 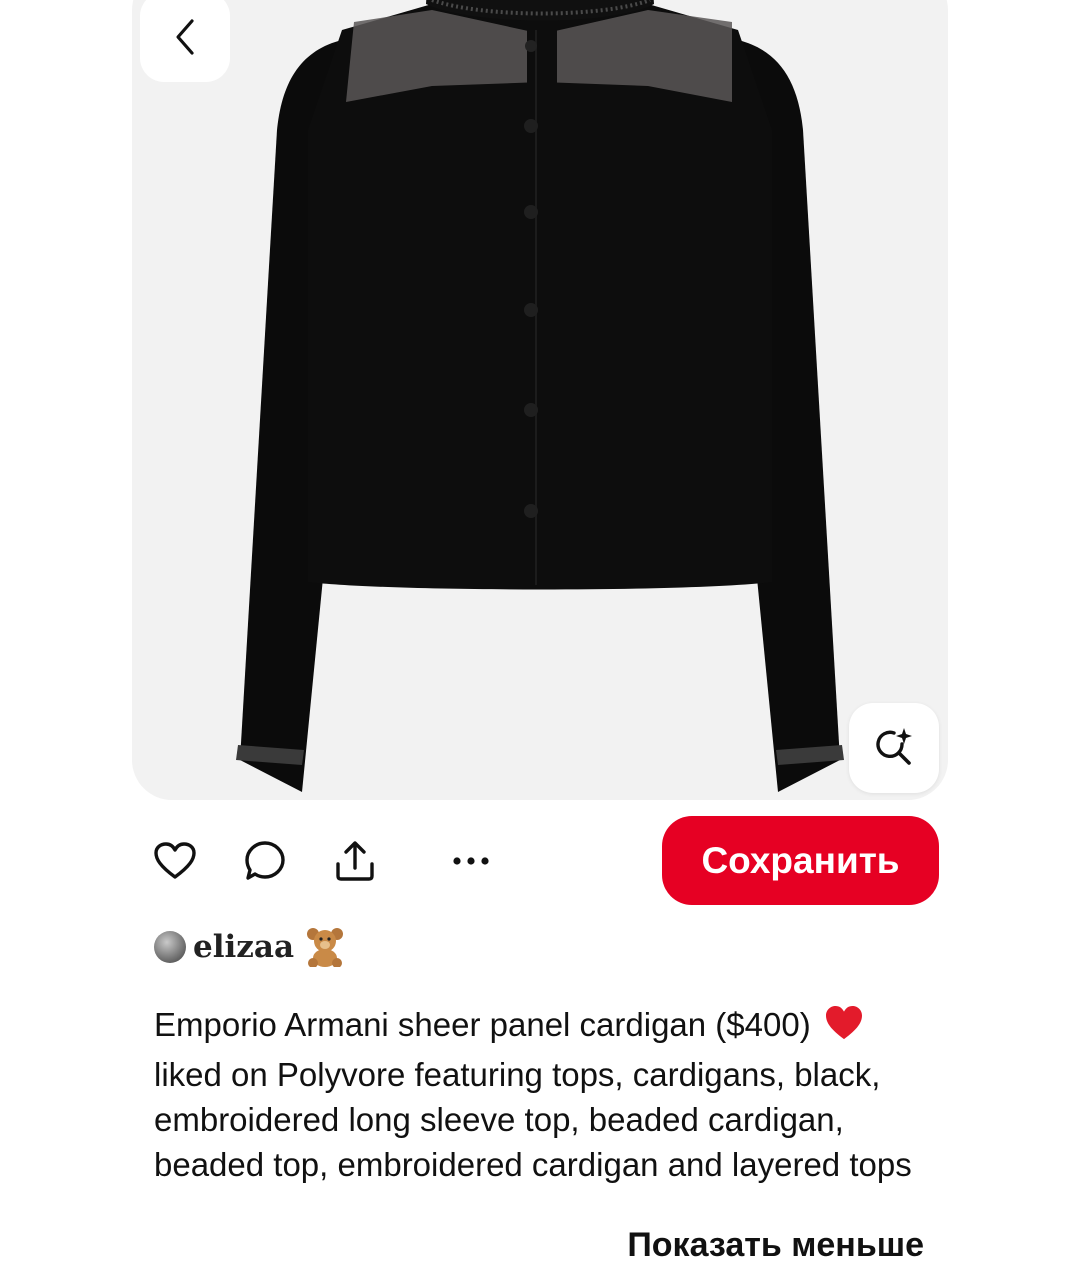 I want to click on avatar, so click(x=170, y=947).